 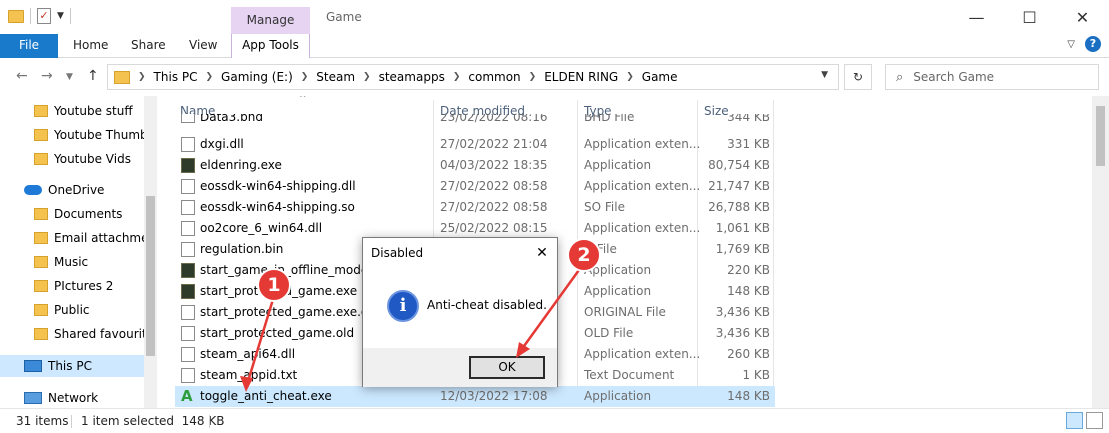 What do you see at coordinates (1074, 420) in the screenshot?
I see `details-view-icon` at bounding box center [1074, 420].